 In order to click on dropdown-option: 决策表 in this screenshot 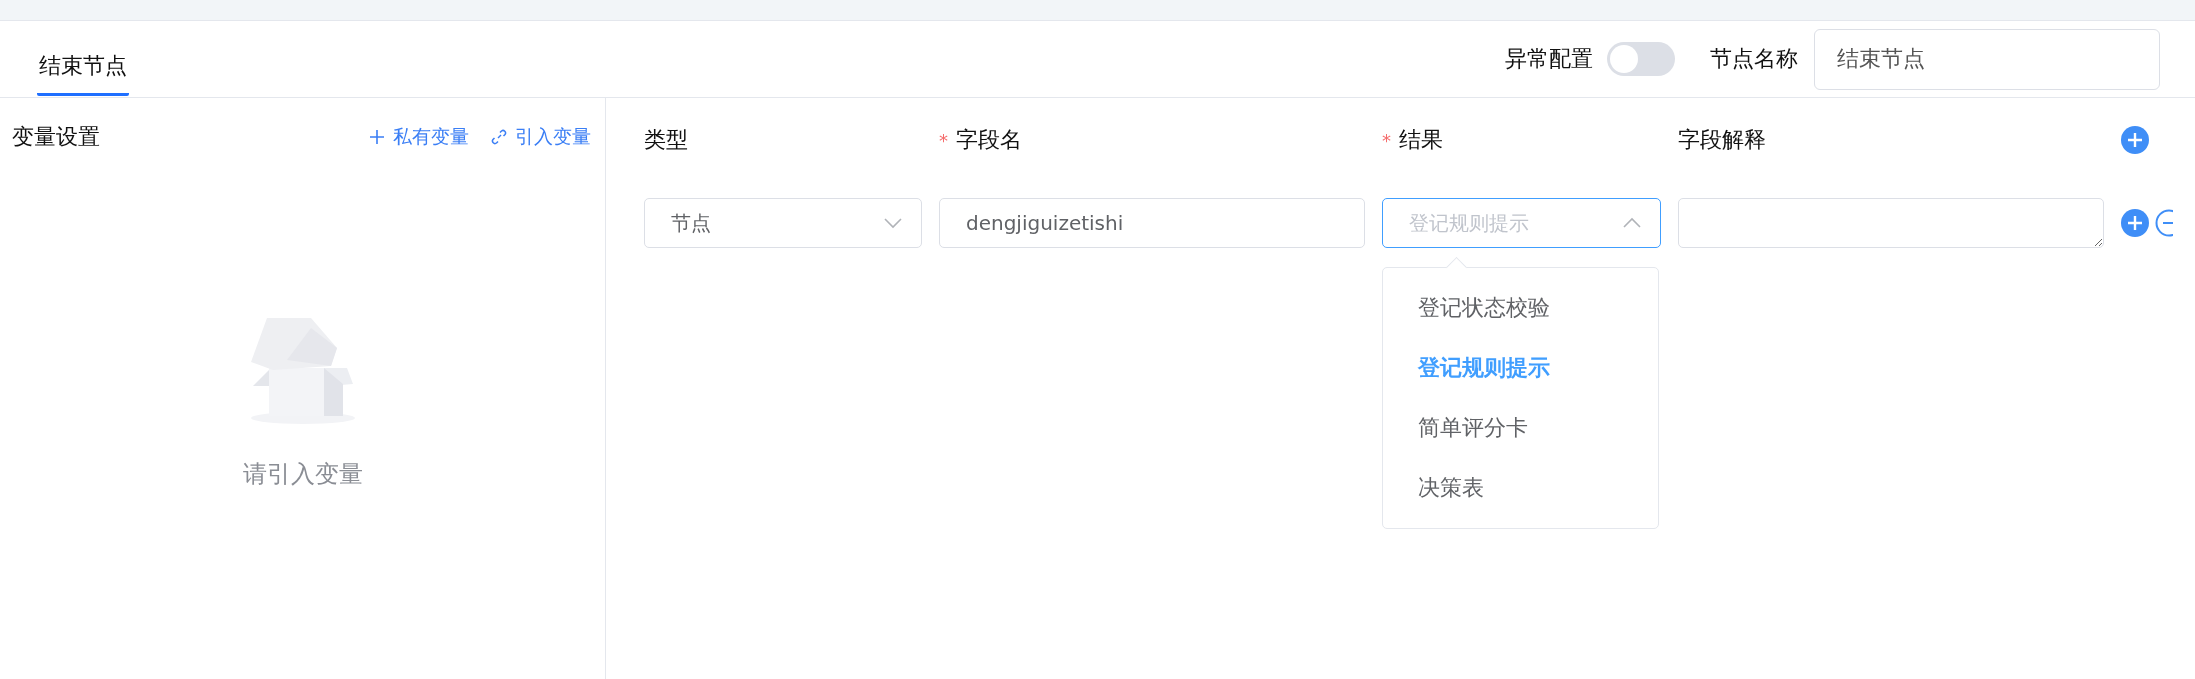, I will do `click(1520, 488)`.